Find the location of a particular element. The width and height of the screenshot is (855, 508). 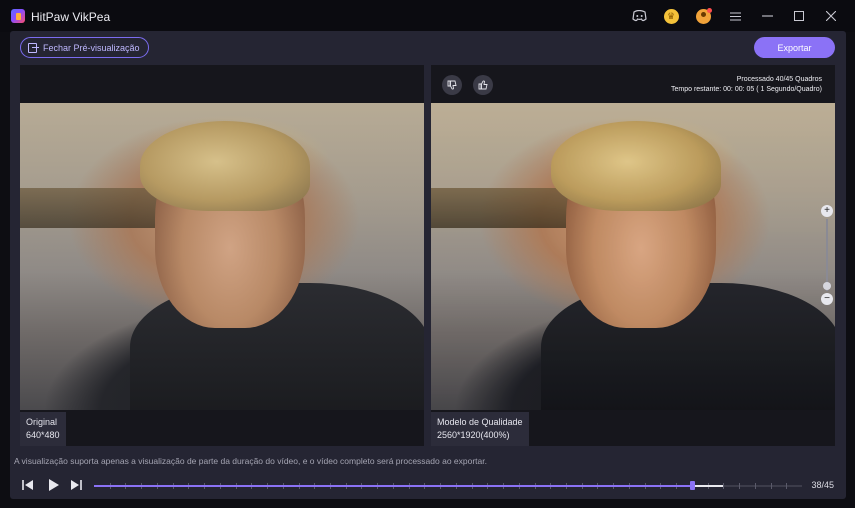

user-avatar-icon is located at coordinates (703, 16).